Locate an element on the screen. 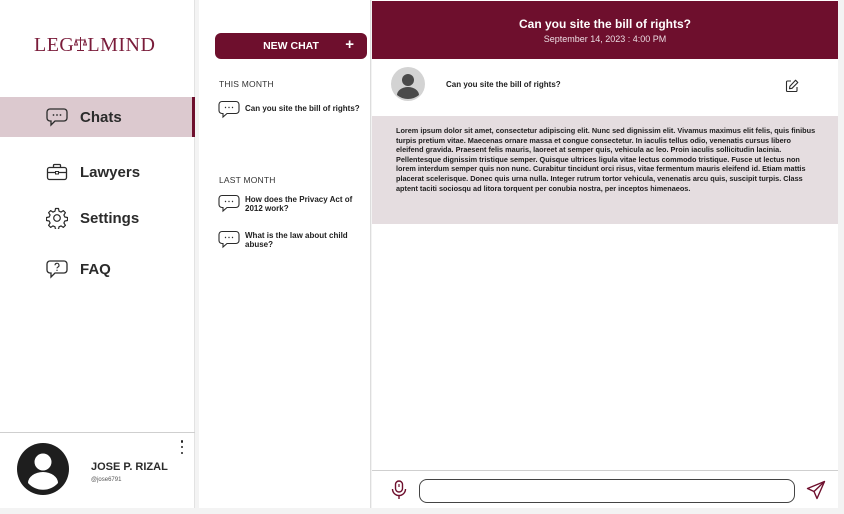  logo-text-end: MIND is located at coordinates (128, 45).